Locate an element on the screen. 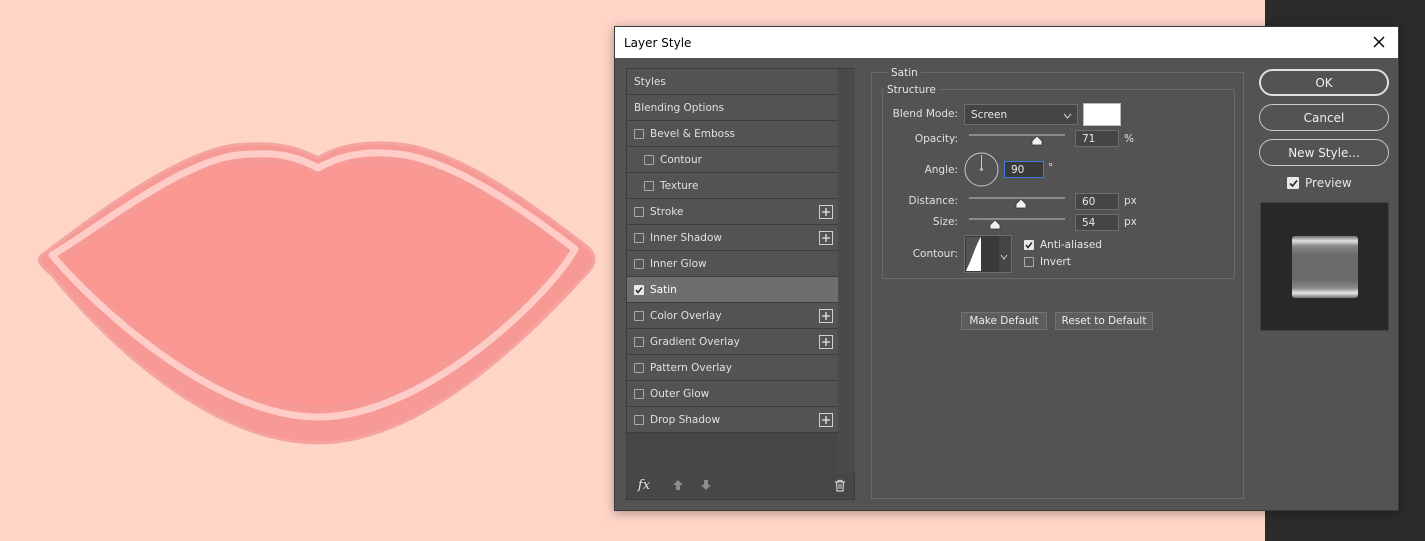 This screenshot has height=541, width=1425. opacity-label: Opacity: is located at coordinates (936, 139).